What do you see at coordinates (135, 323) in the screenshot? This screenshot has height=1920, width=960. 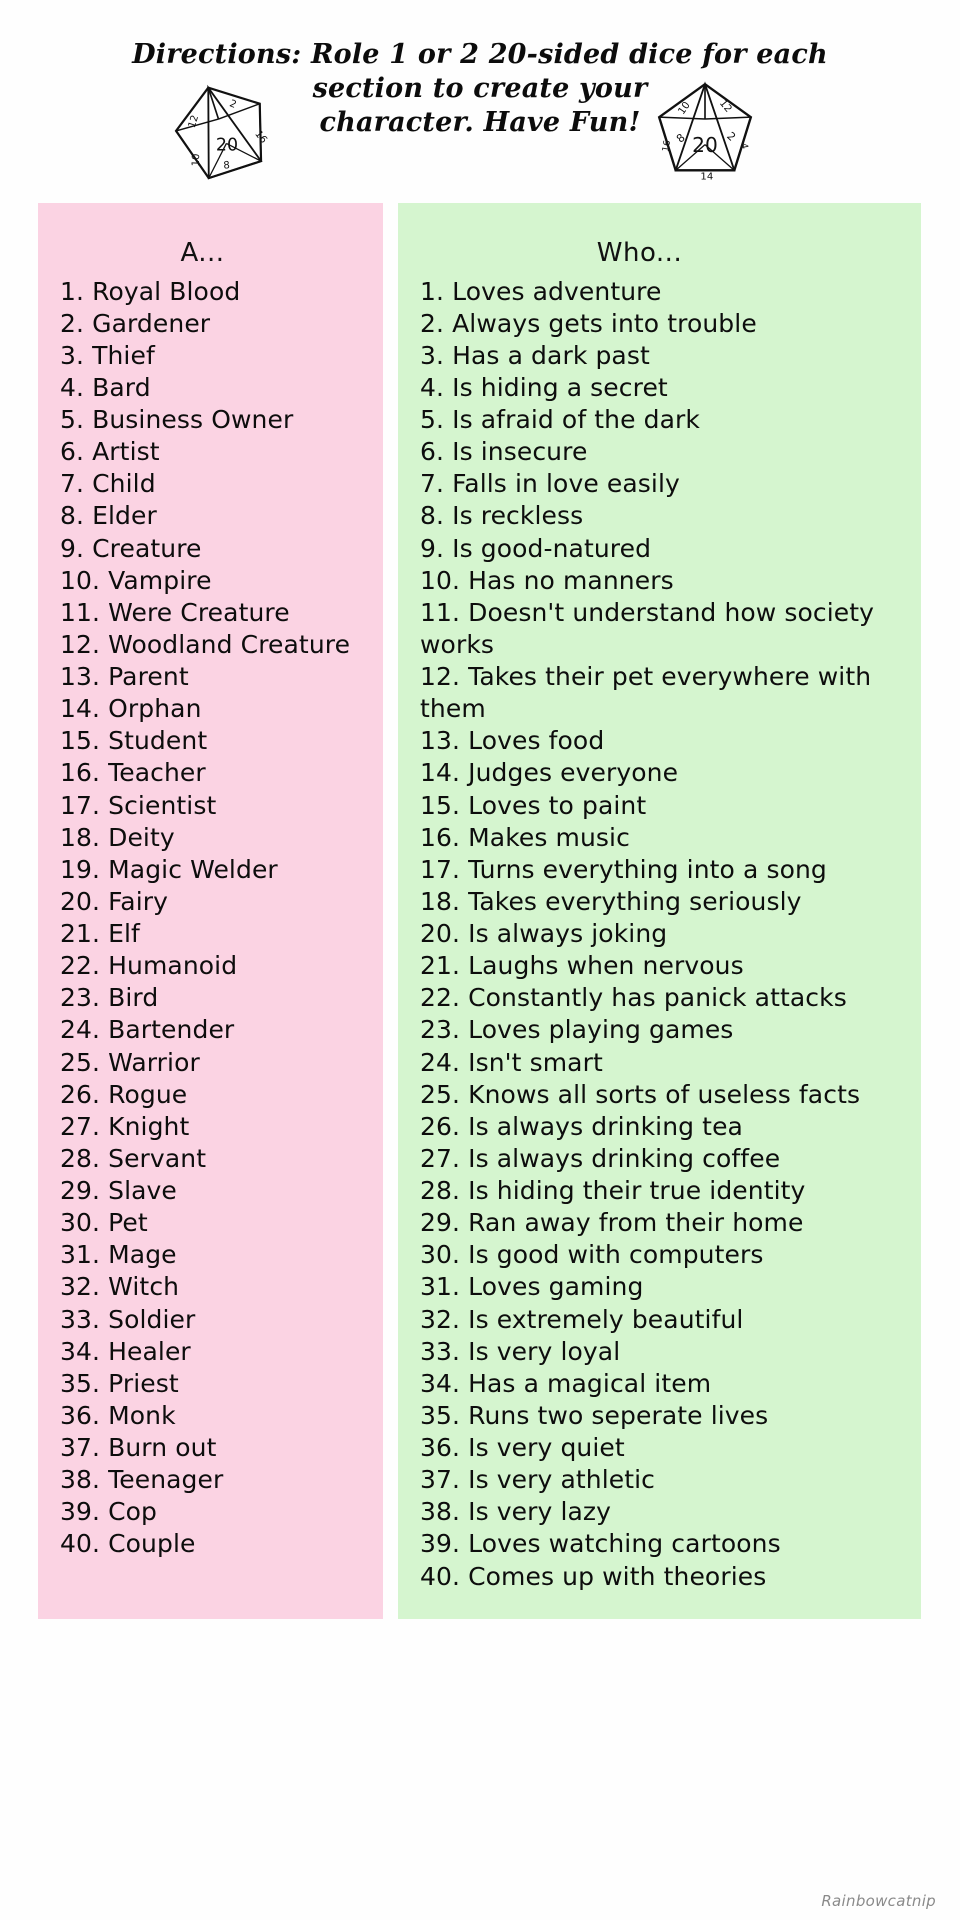 I see `list-item: 2. Gardener` at bounding box center [135, 323].